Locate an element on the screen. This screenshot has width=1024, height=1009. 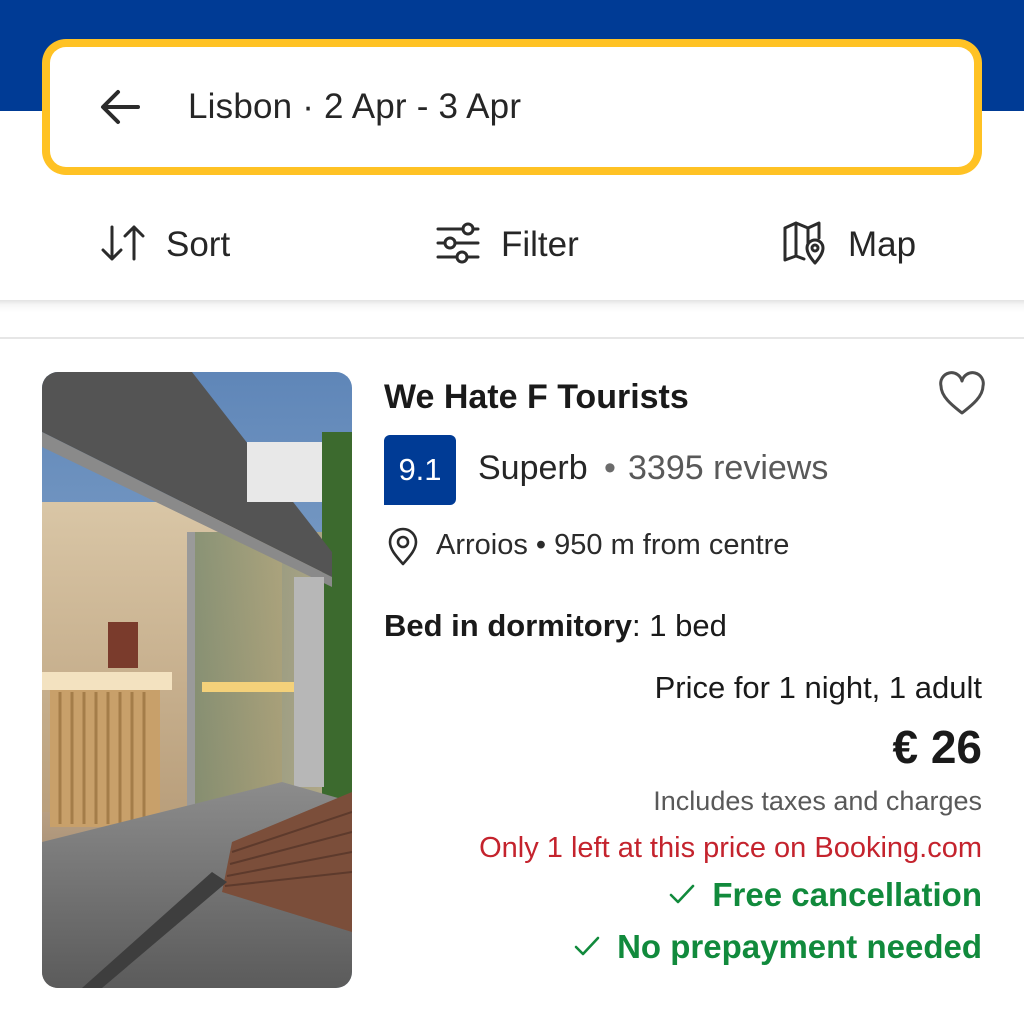
map-icon is located at coordinates (805, 245).